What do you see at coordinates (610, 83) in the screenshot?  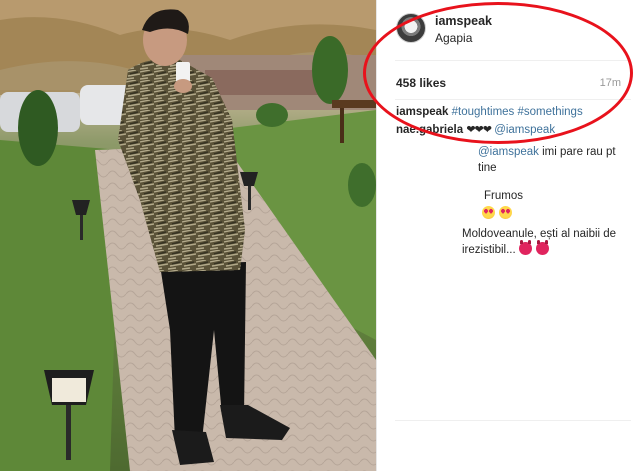 I see `post-time: 17m` at bounding box center [610, 83].